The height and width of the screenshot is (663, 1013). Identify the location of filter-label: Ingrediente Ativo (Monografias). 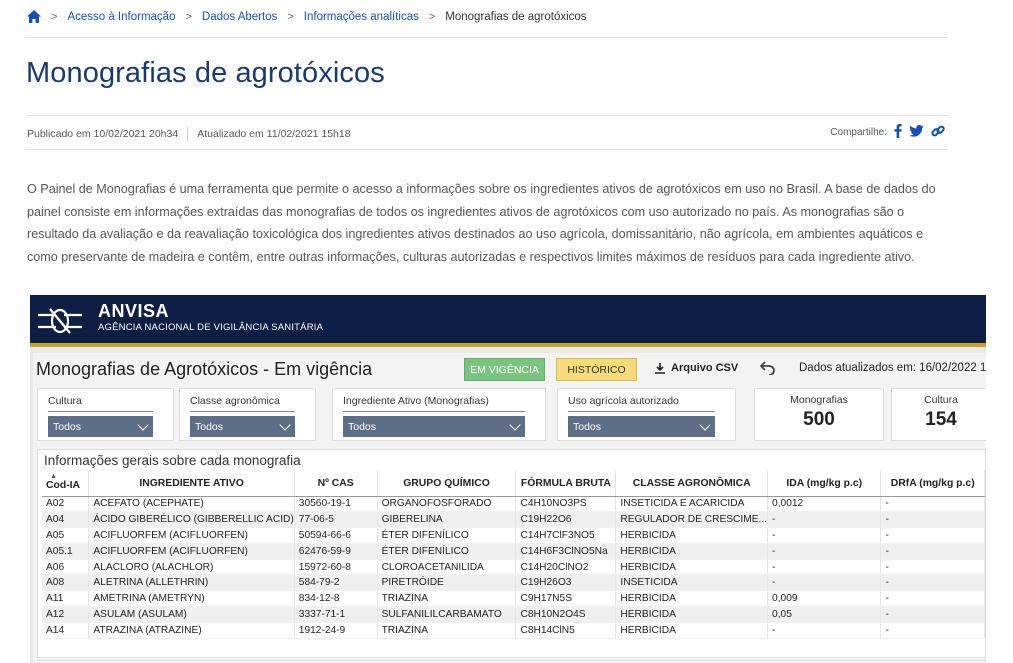
(416, 401).